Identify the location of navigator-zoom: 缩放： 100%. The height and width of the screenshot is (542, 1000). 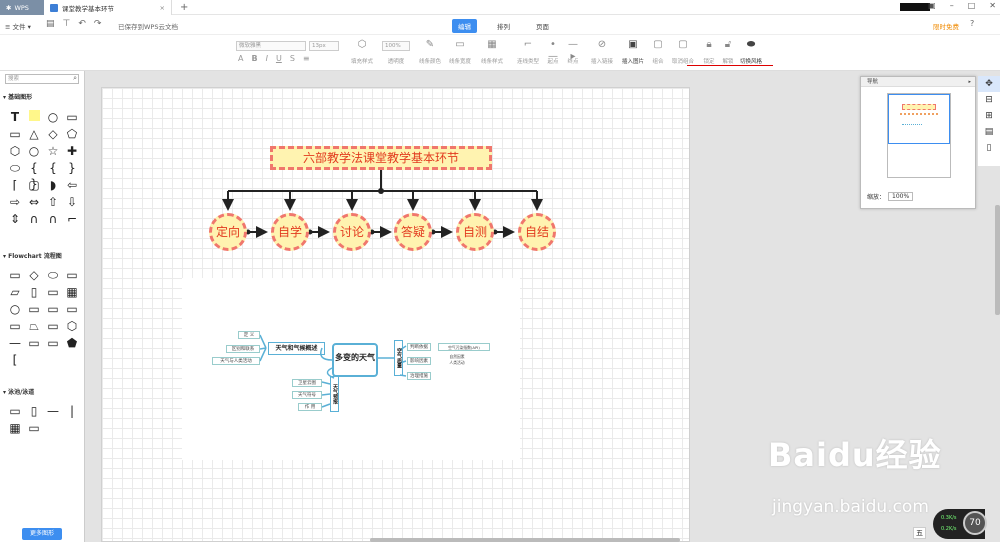
(890, 196).